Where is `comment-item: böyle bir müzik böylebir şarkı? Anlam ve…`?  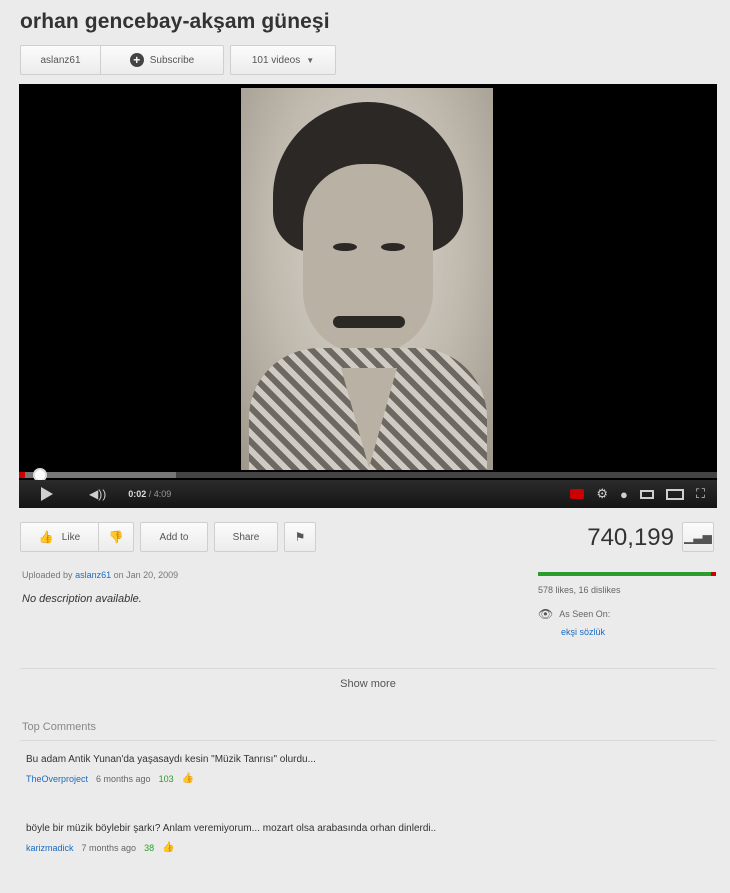
comment-item: böyle bir müzik böylebir şarkı? Anlam ve… is located at coordinates (276, 837).